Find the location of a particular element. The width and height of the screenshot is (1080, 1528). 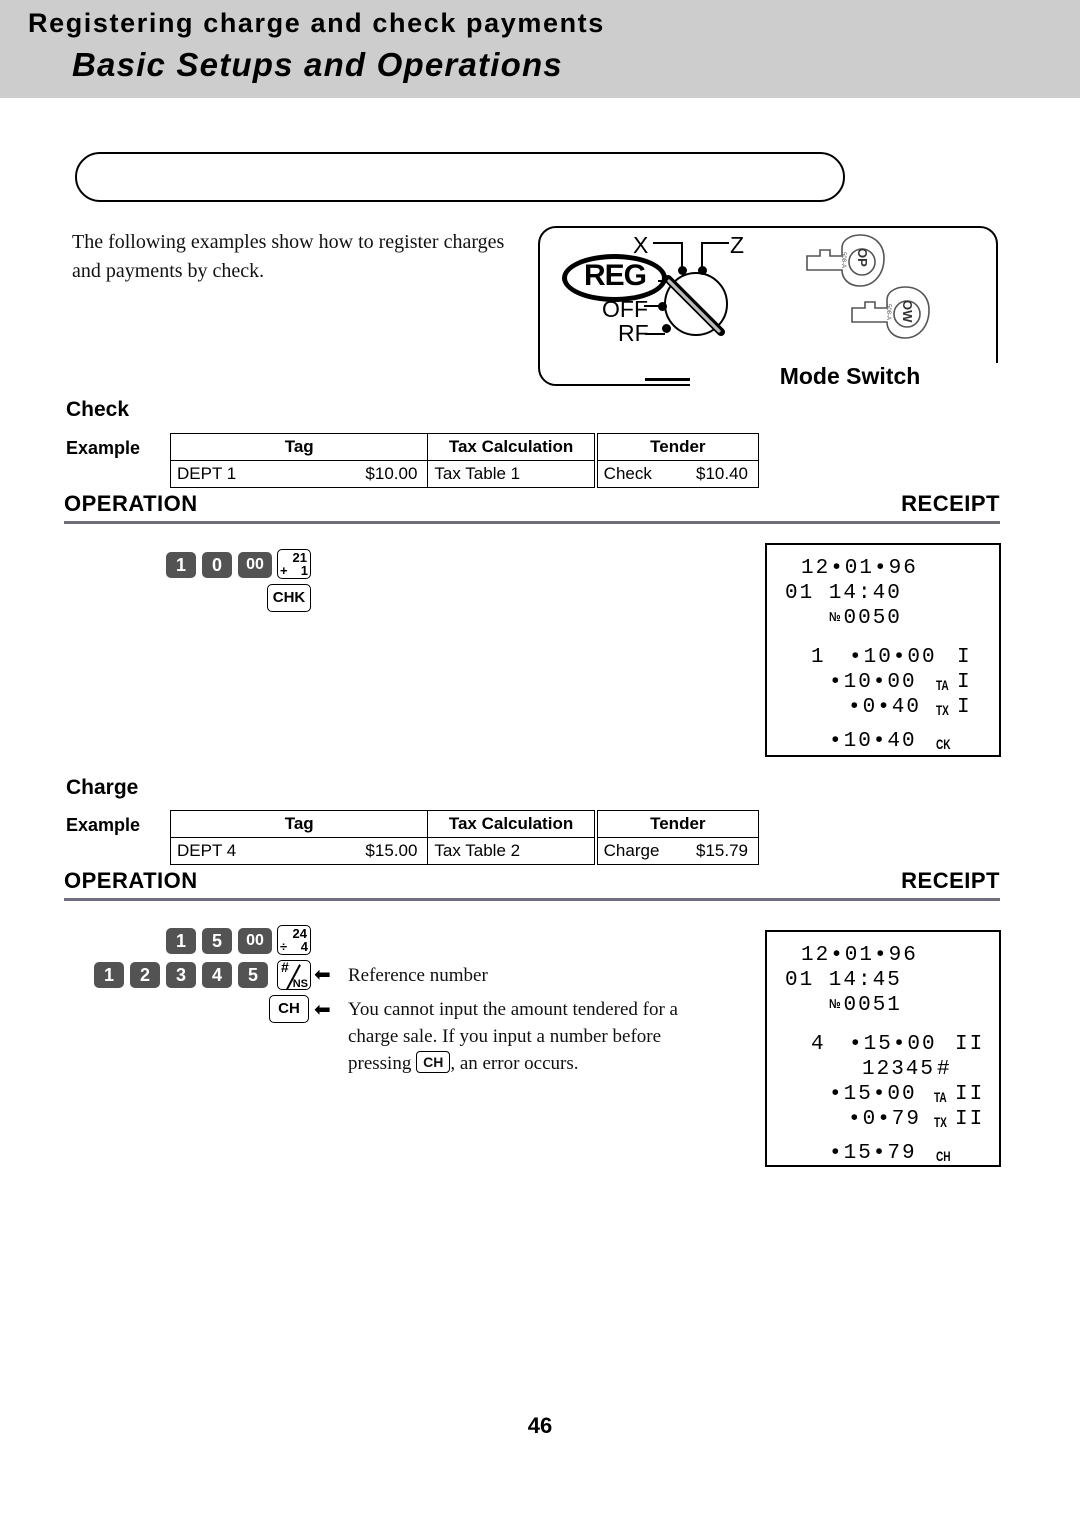

cell-tender: Check $10.40 is located at coordinates (676, 474).